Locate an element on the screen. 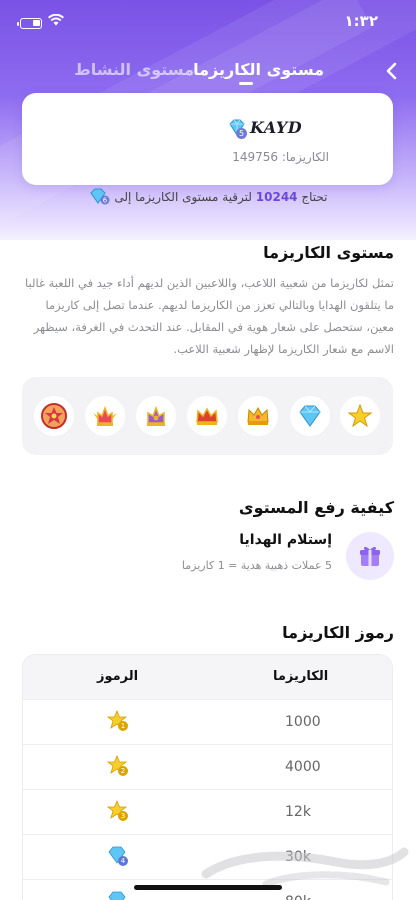 The height and width of the screenshot is (900, 416). charisma-value: 12k is located at coordinates (298, 812).